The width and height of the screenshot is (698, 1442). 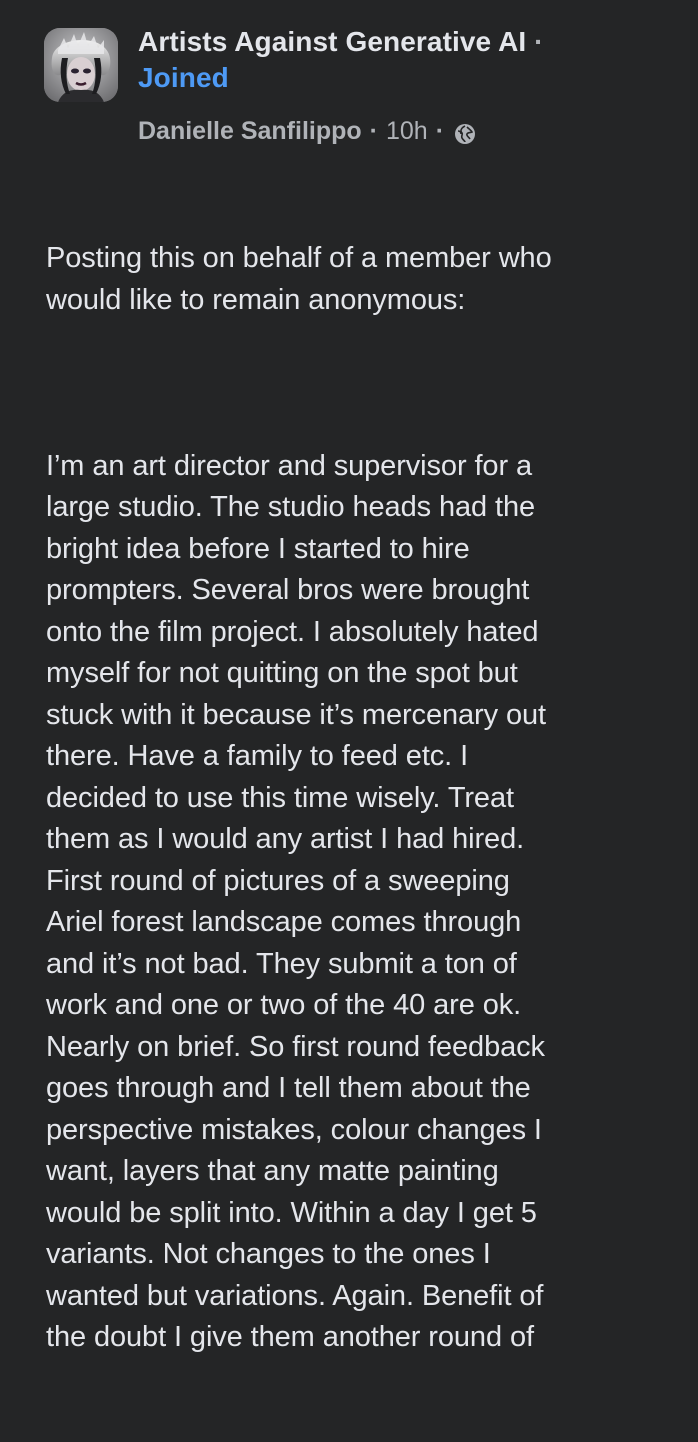 What do you see at coordinates (250, 131) in the screenshot?
I see `author-name-link: Danielle Sanfilippo` at bounding box center [250, 131].